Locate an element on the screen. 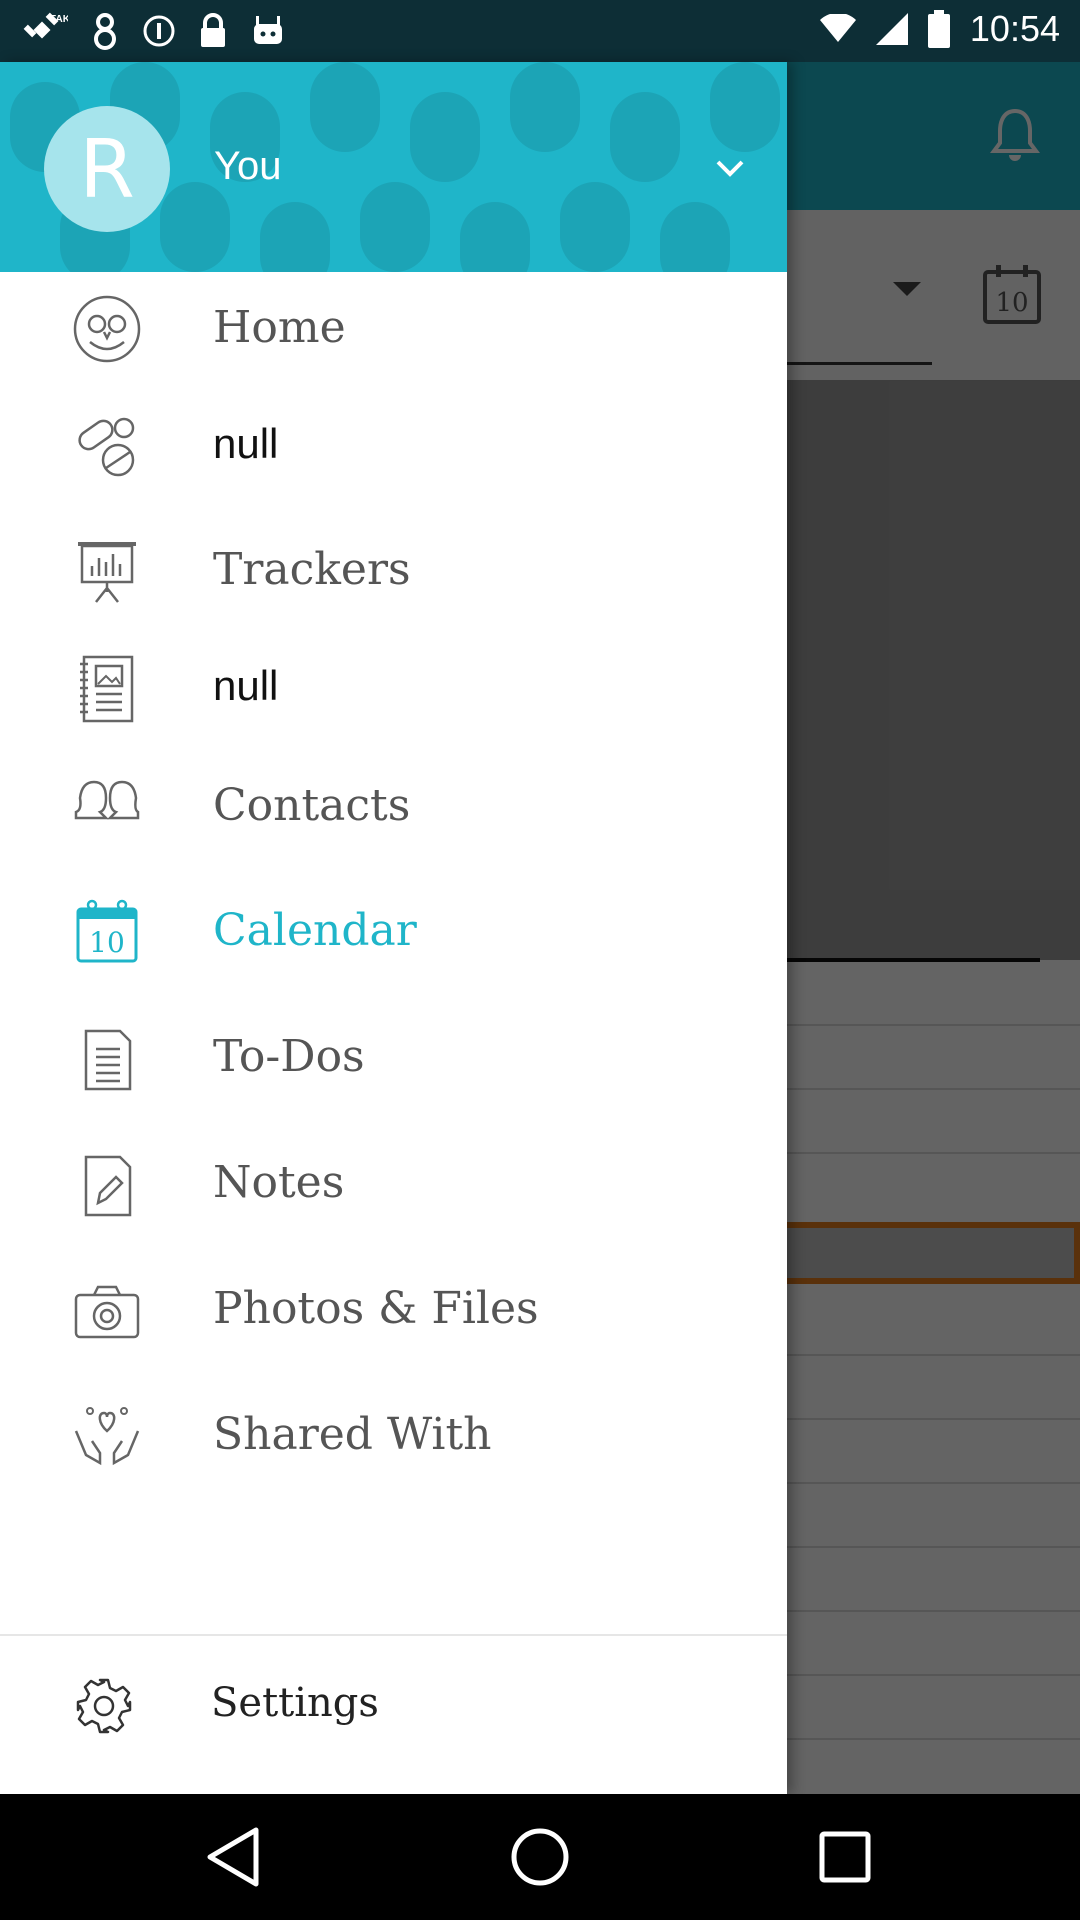 This screenshot has height=1920, width=1080. menu-item-label: Calendar is located at coordinates (315, 930).